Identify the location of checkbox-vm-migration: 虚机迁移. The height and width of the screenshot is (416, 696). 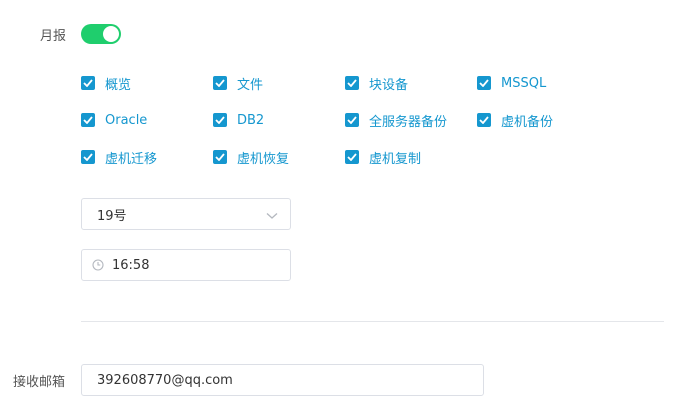
(119, 157).